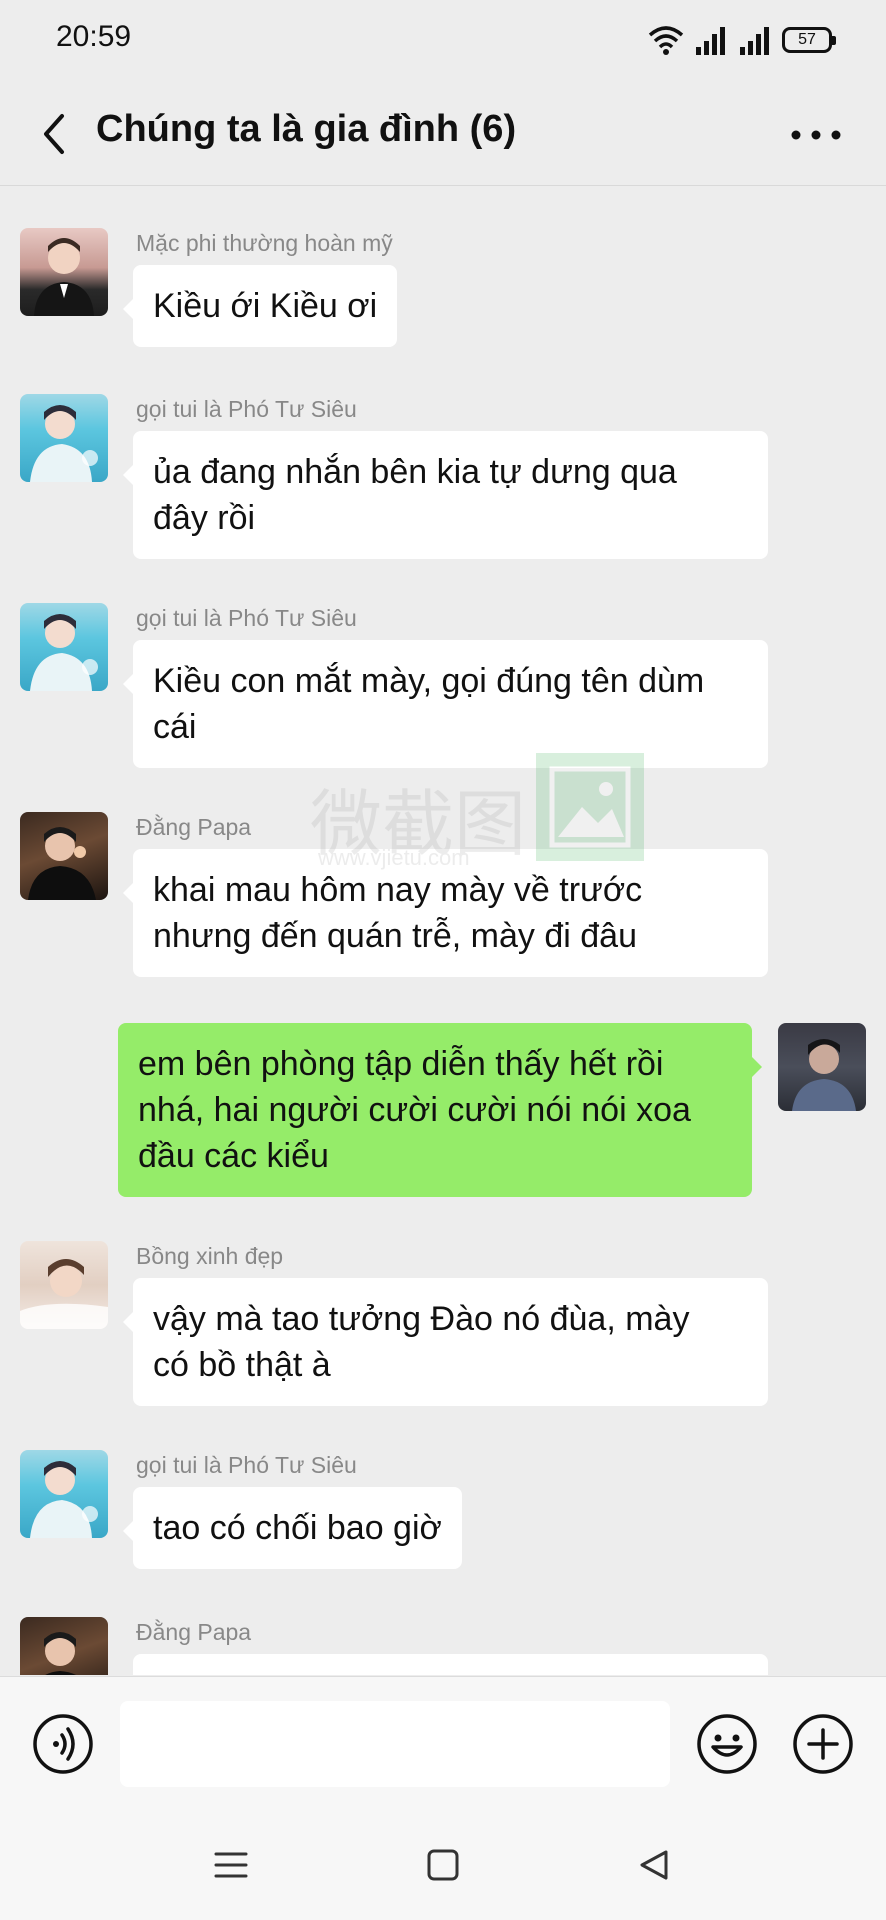  I want to click on menu-button, so click(231, 1865).